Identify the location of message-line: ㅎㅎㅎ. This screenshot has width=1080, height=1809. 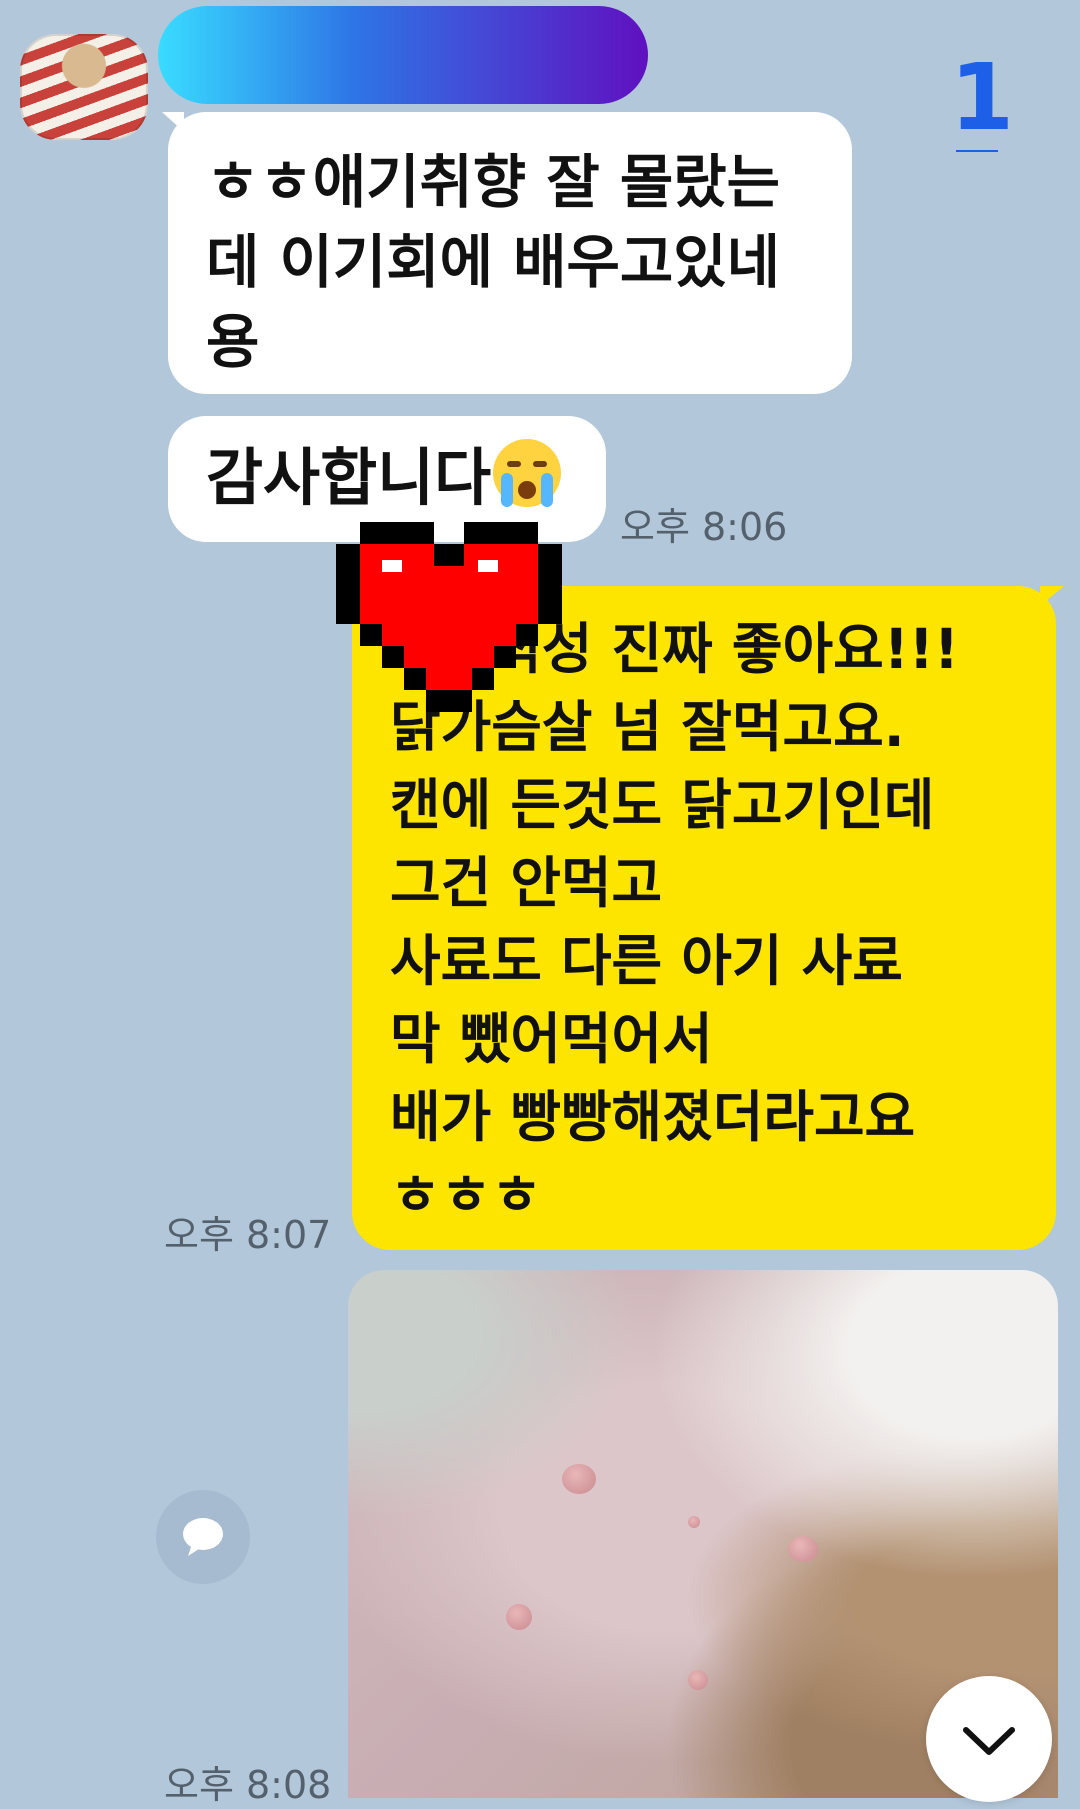
(466, 1195).